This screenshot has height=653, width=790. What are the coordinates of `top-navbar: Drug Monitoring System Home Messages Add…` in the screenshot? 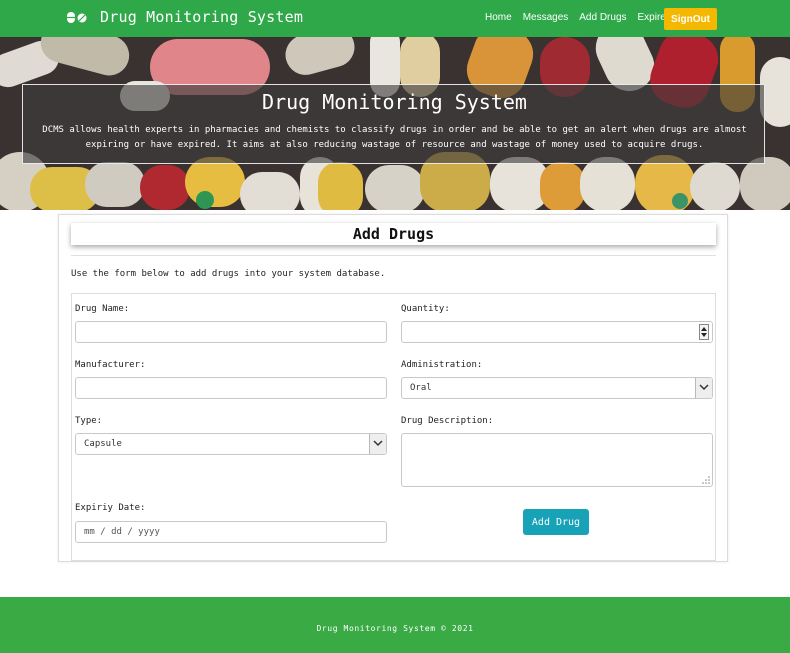 It's located at (395, 18).